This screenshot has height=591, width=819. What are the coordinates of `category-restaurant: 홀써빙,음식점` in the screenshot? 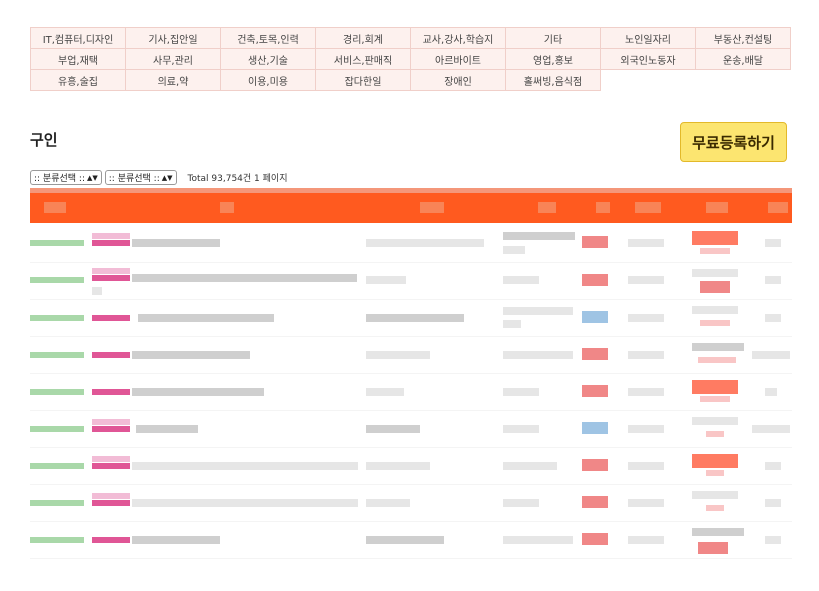 It's located at (553, 80).